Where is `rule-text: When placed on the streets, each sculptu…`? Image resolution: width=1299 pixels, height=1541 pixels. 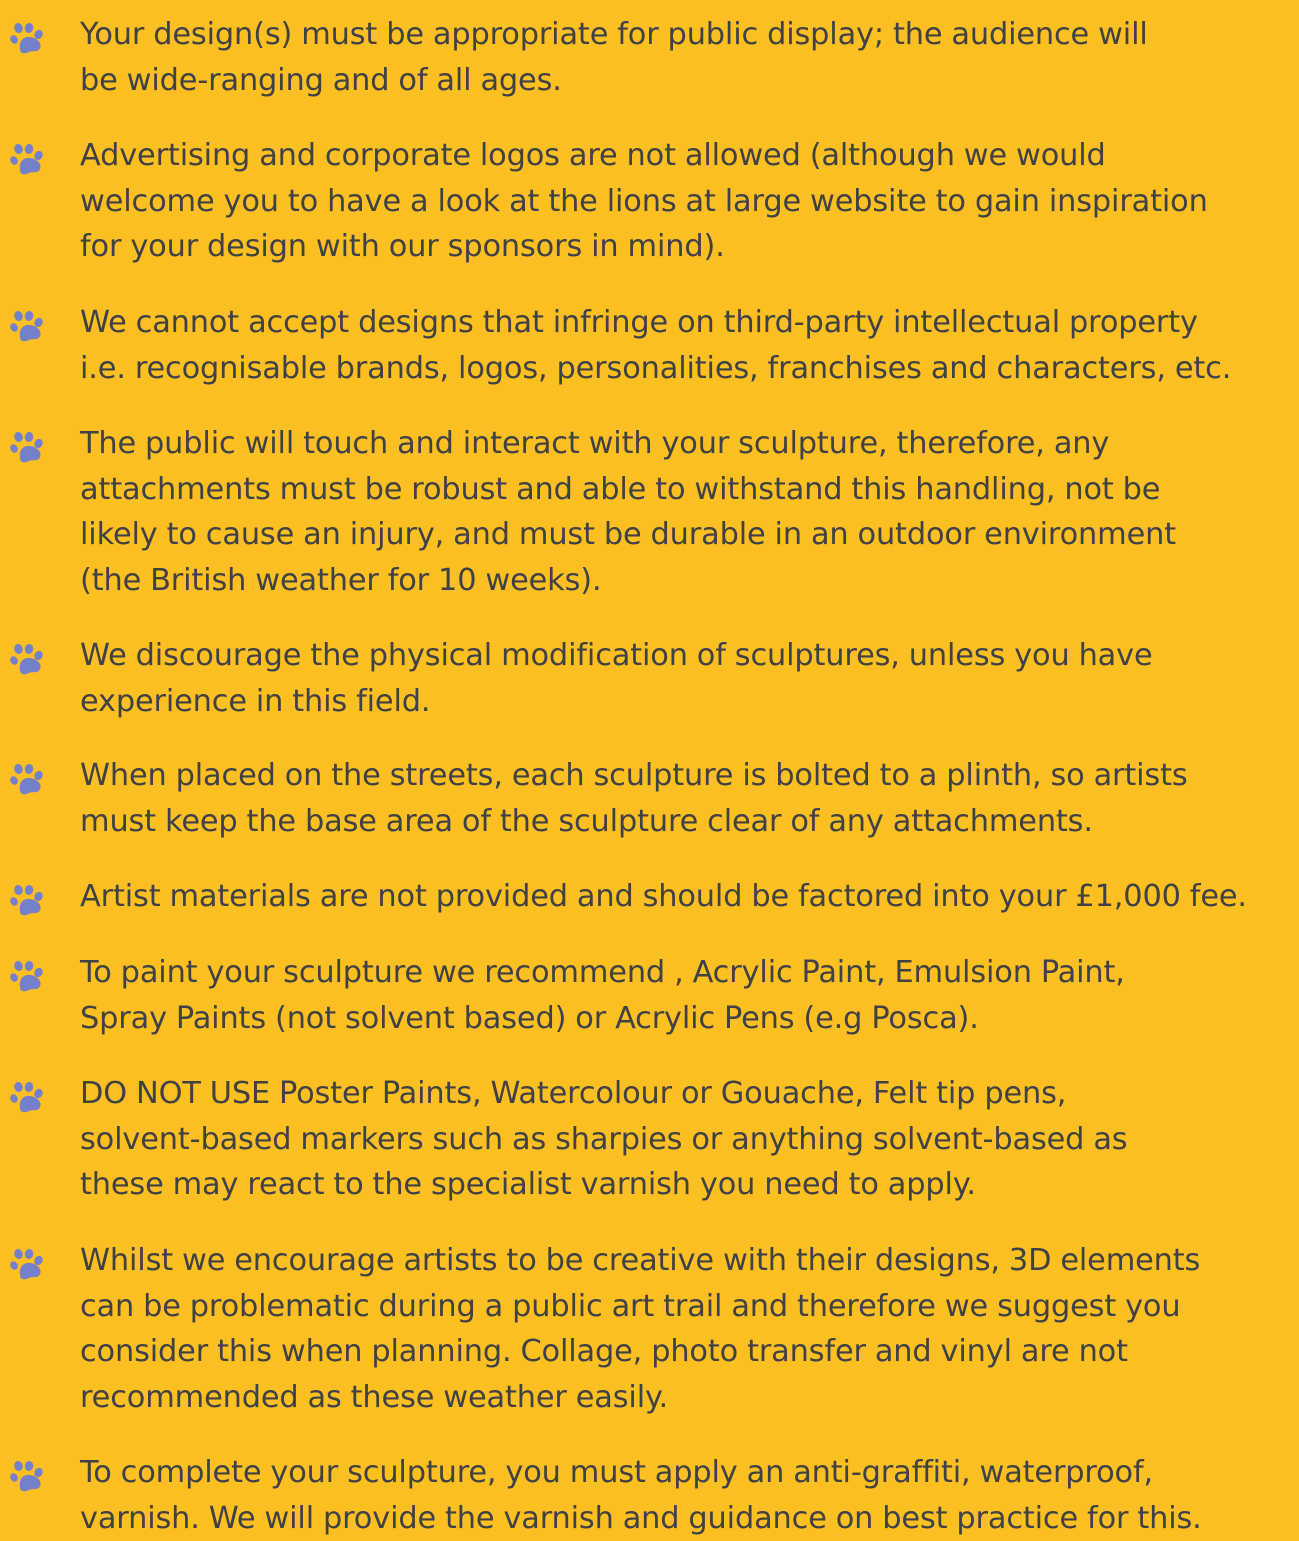 rule-text: When placed on the streets, each sculptu… is located at coordinates (689, 798).